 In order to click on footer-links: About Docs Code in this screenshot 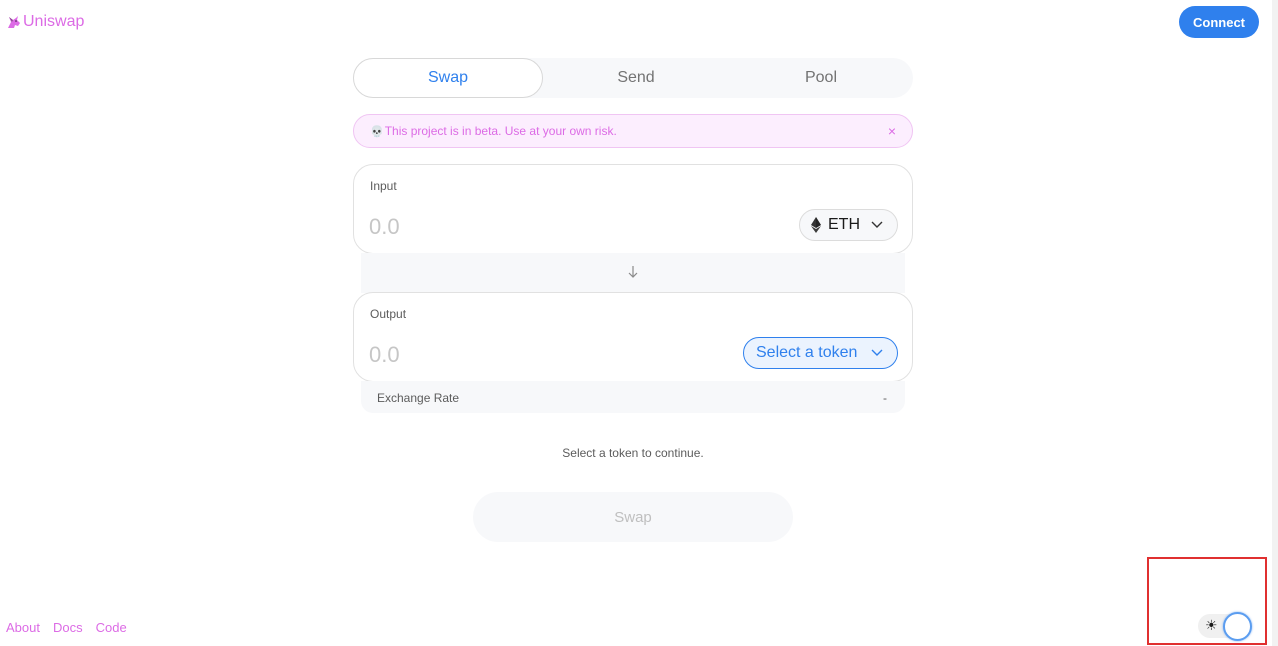, I will do `click(66, 627)`.